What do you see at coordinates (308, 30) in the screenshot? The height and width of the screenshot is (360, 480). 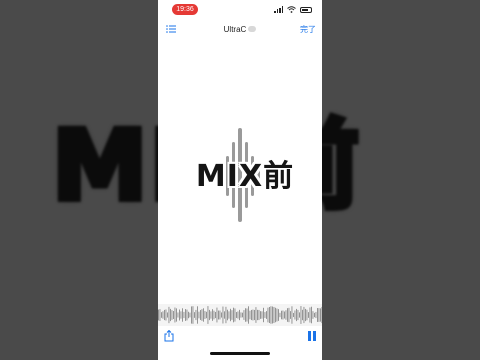 I see `done-button: 完了` at bounding box center [308, 30].